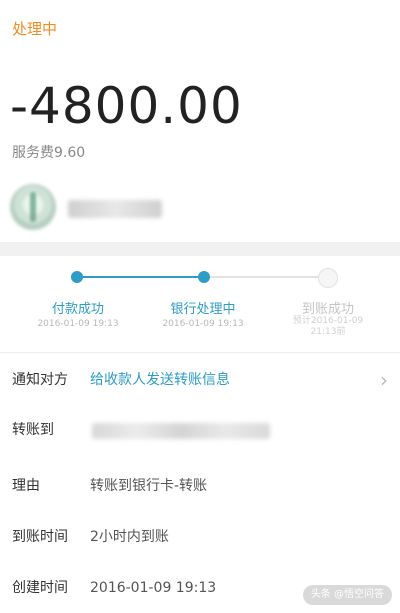 This screenshot has width=400, height=613. I want to click on created-time-value: 2016-01-09 19:13, so click(153, 588).